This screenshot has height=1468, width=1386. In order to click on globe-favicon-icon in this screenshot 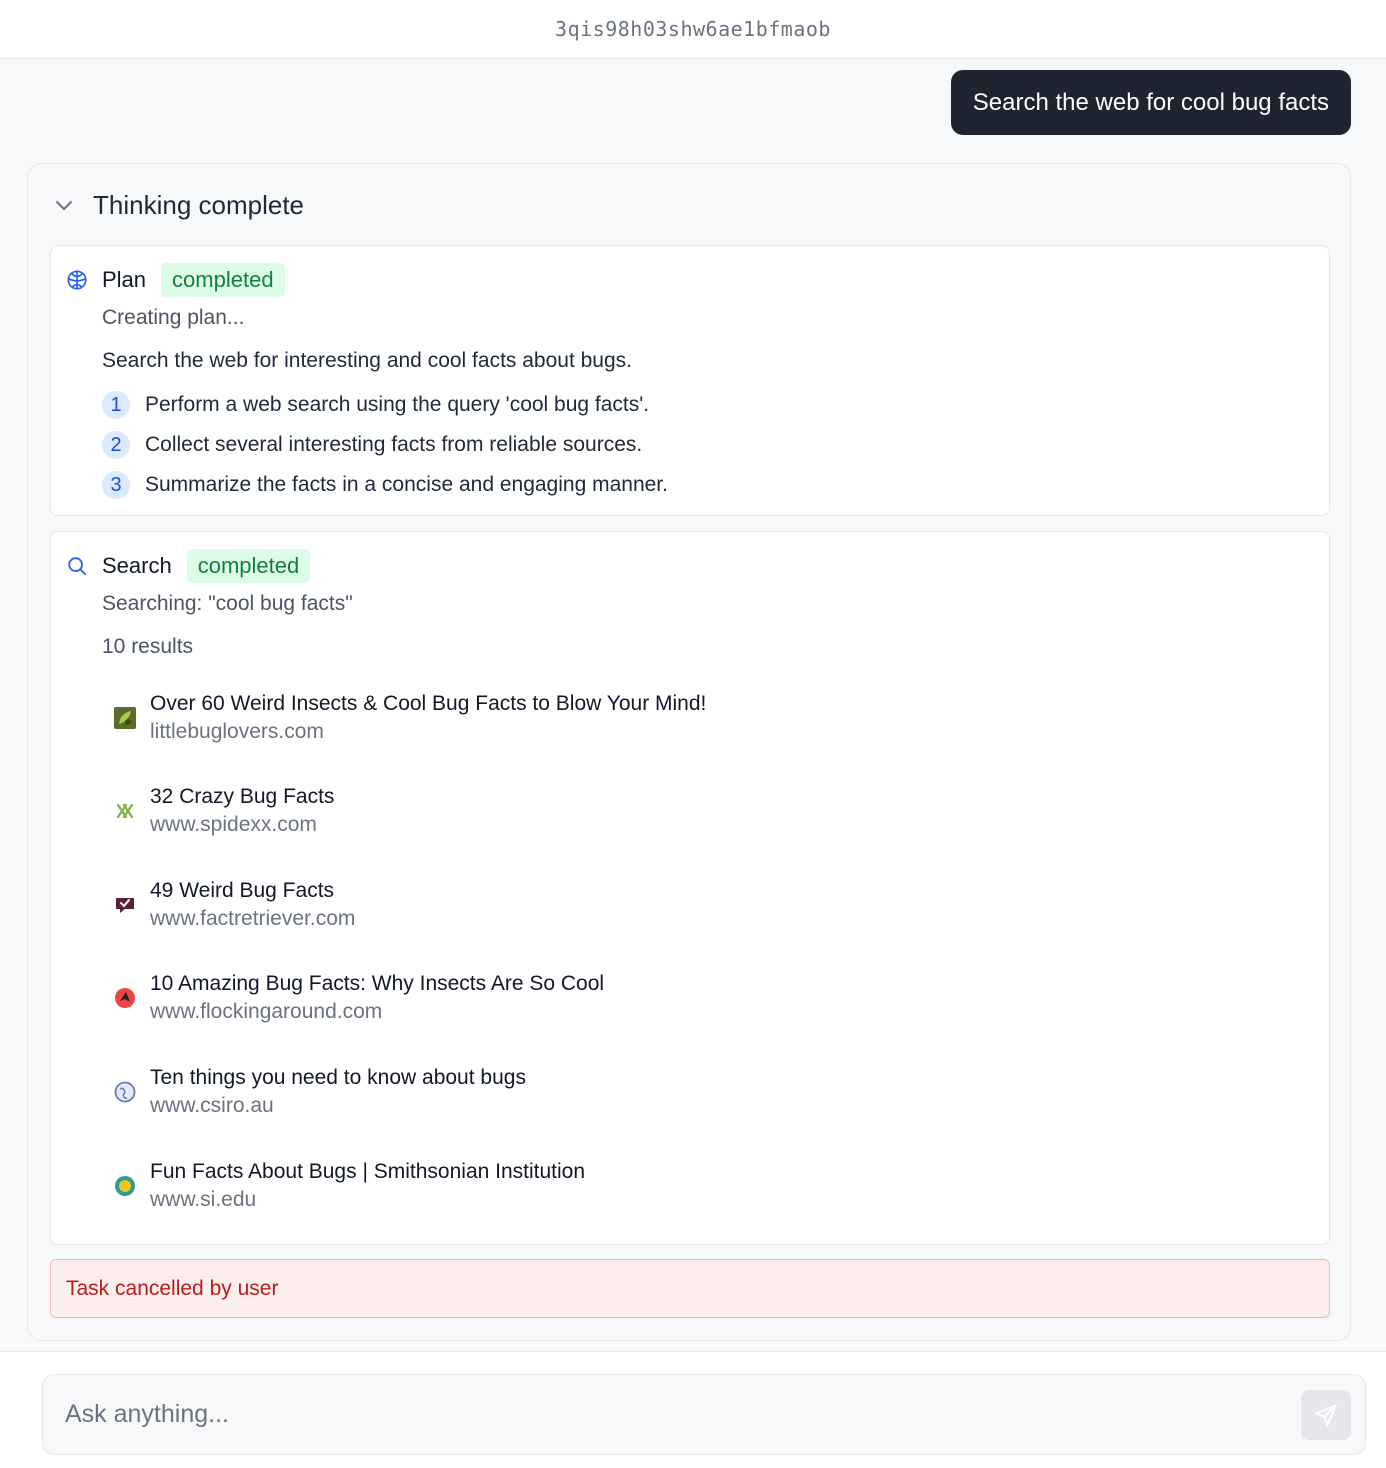, I will do `click(125, 1092)`.